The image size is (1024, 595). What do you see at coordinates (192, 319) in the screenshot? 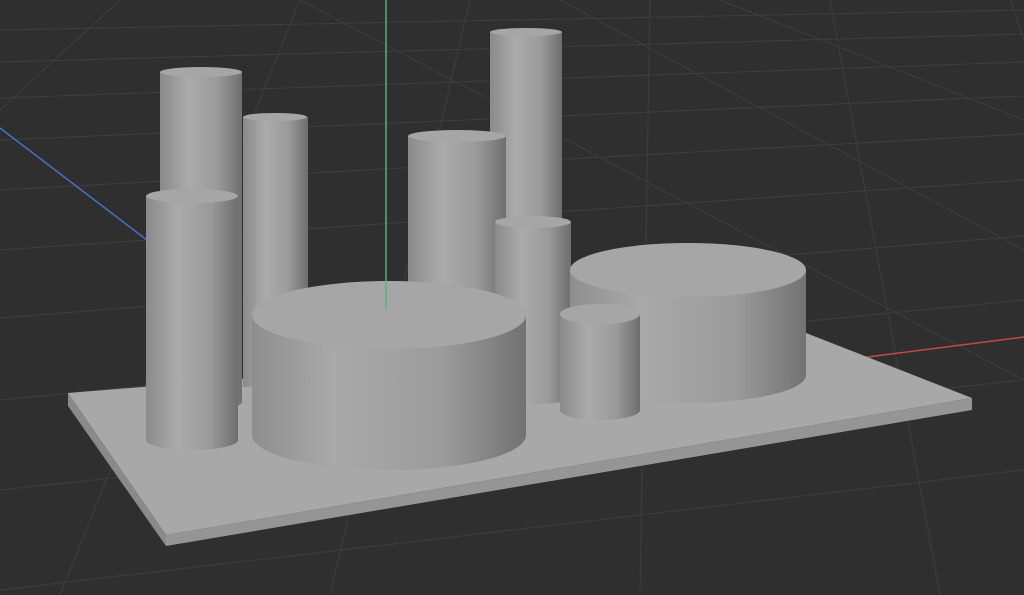
I see `cylinder-front-left` at bounding box center [192, 319].